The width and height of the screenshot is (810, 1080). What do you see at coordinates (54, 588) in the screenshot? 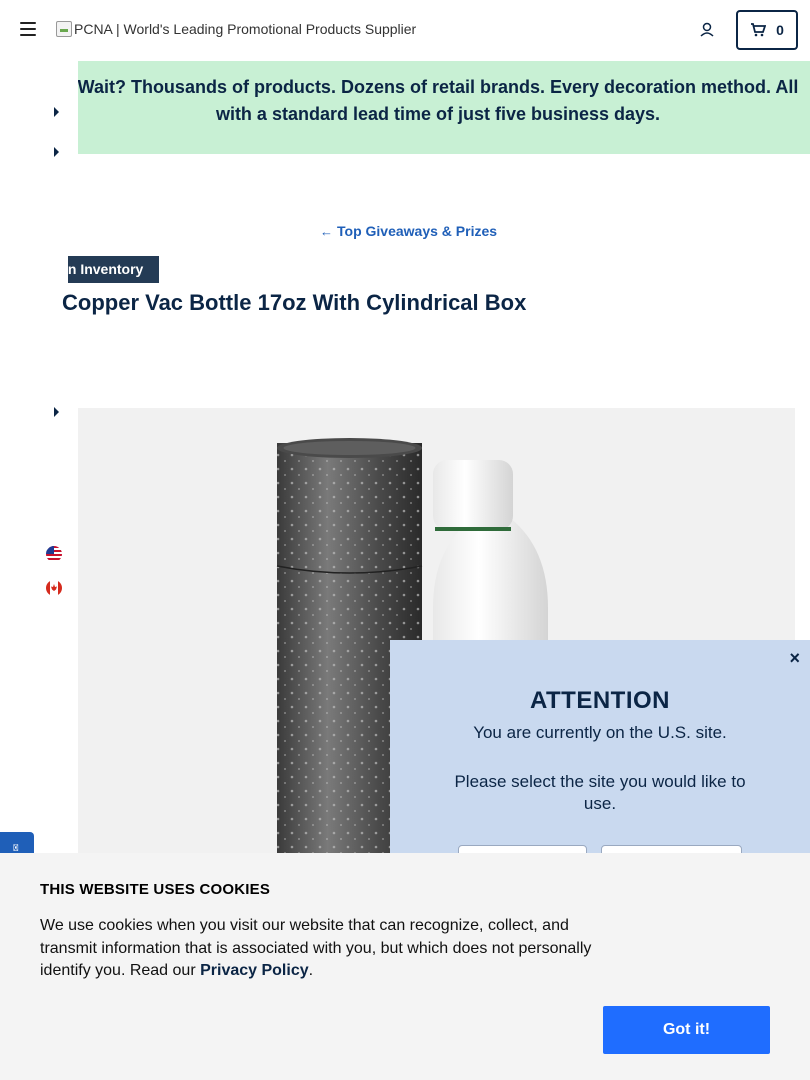
I see `canada-flag-icon` at bounding box center [54, 588].